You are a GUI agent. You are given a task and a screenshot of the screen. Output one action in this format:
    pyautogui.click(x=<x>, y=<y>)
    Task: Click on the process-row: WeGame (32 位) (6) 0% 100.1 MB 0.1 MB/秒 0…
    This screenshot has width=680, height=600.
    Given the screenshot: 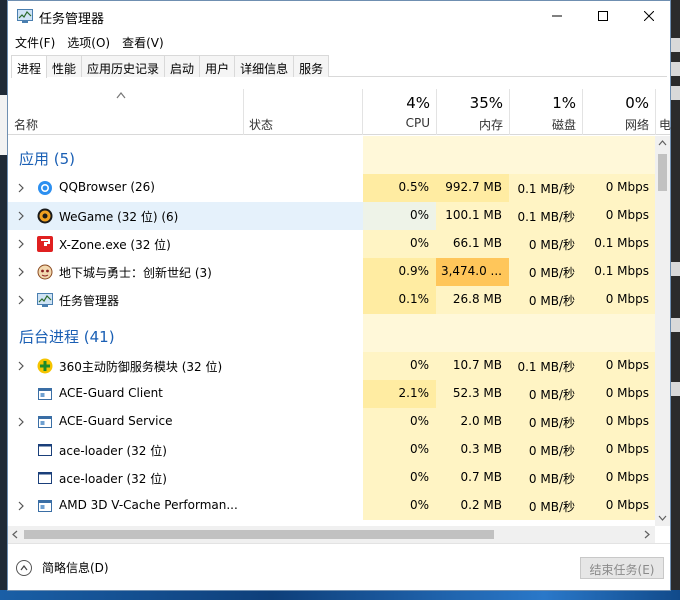 What is the action you would take?
    pyautogui.click(x=332, y=216)
    